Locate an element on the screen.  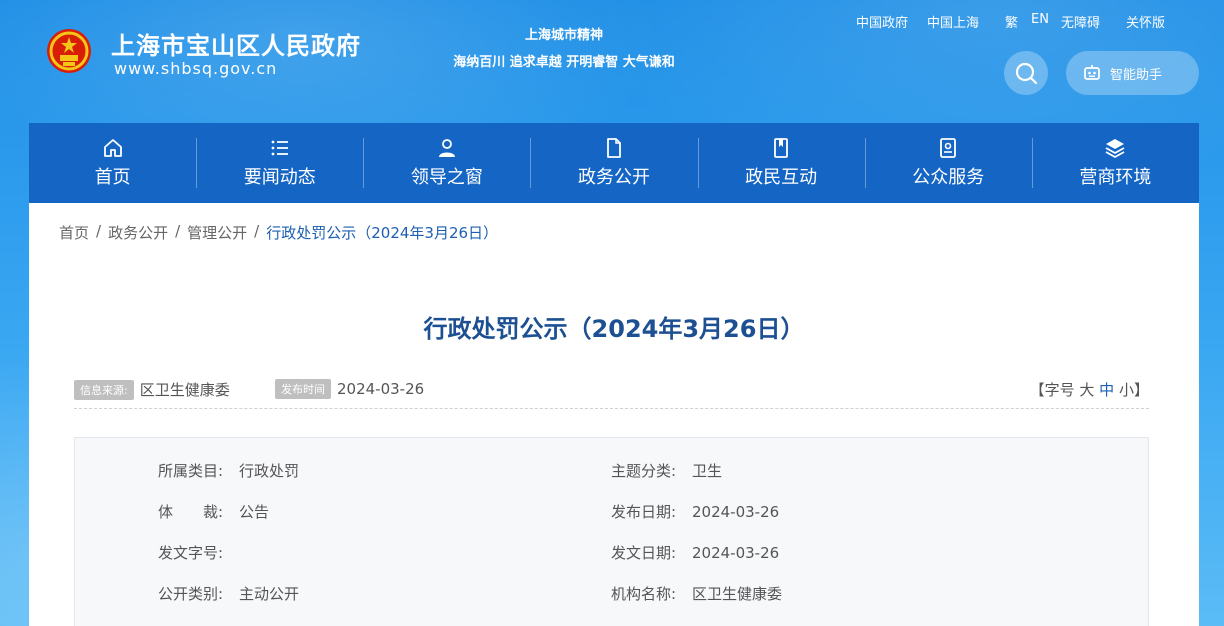
font-size-bracket: 】 is located at coordinates (1141, 390).